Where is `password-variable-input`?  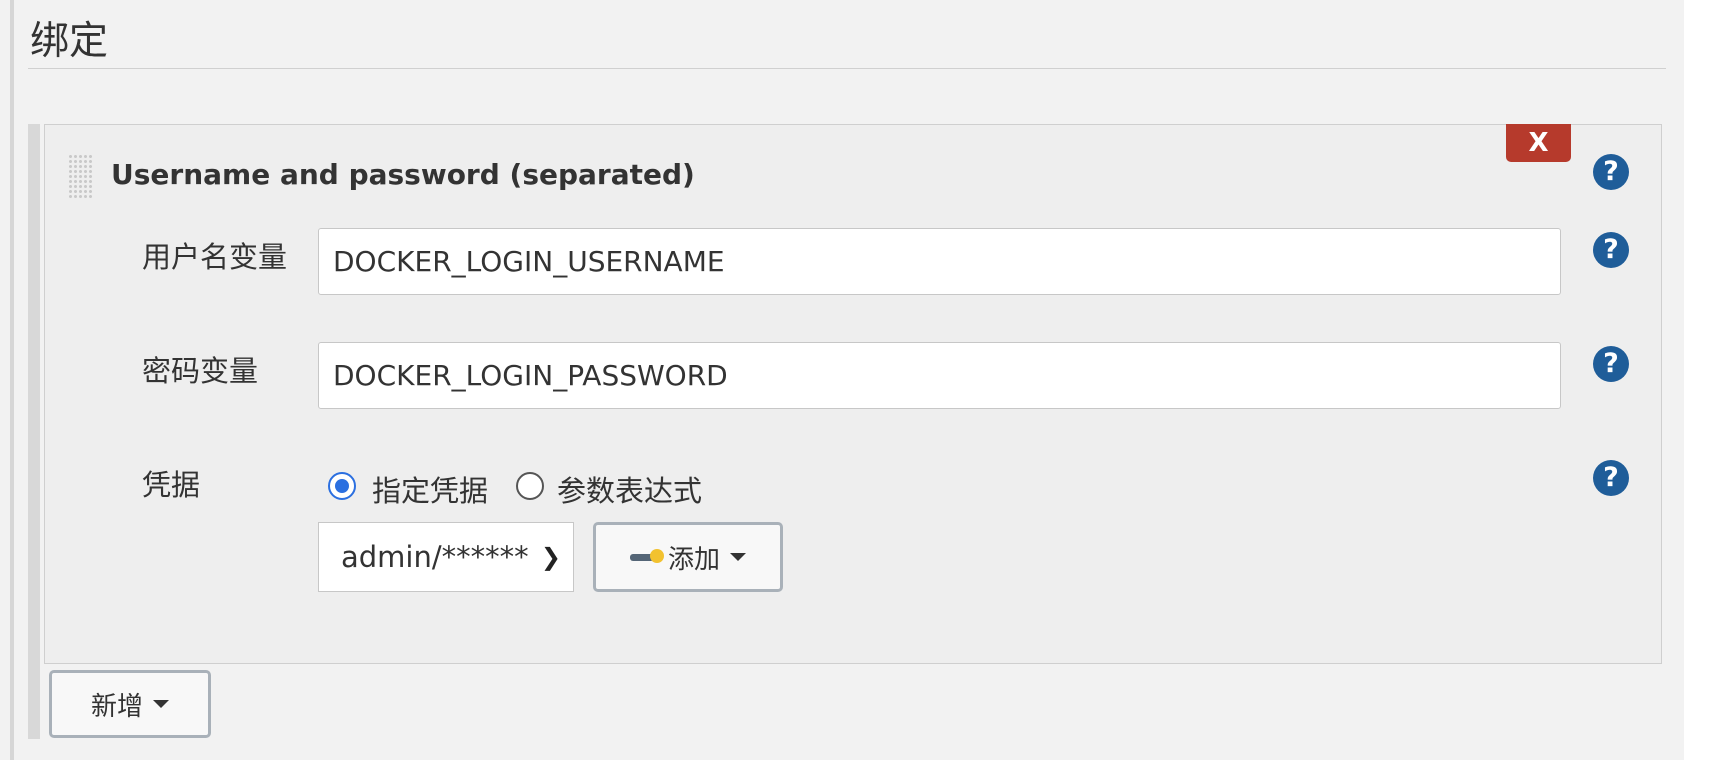 password-variable-input is located at coordinates (939, 375).